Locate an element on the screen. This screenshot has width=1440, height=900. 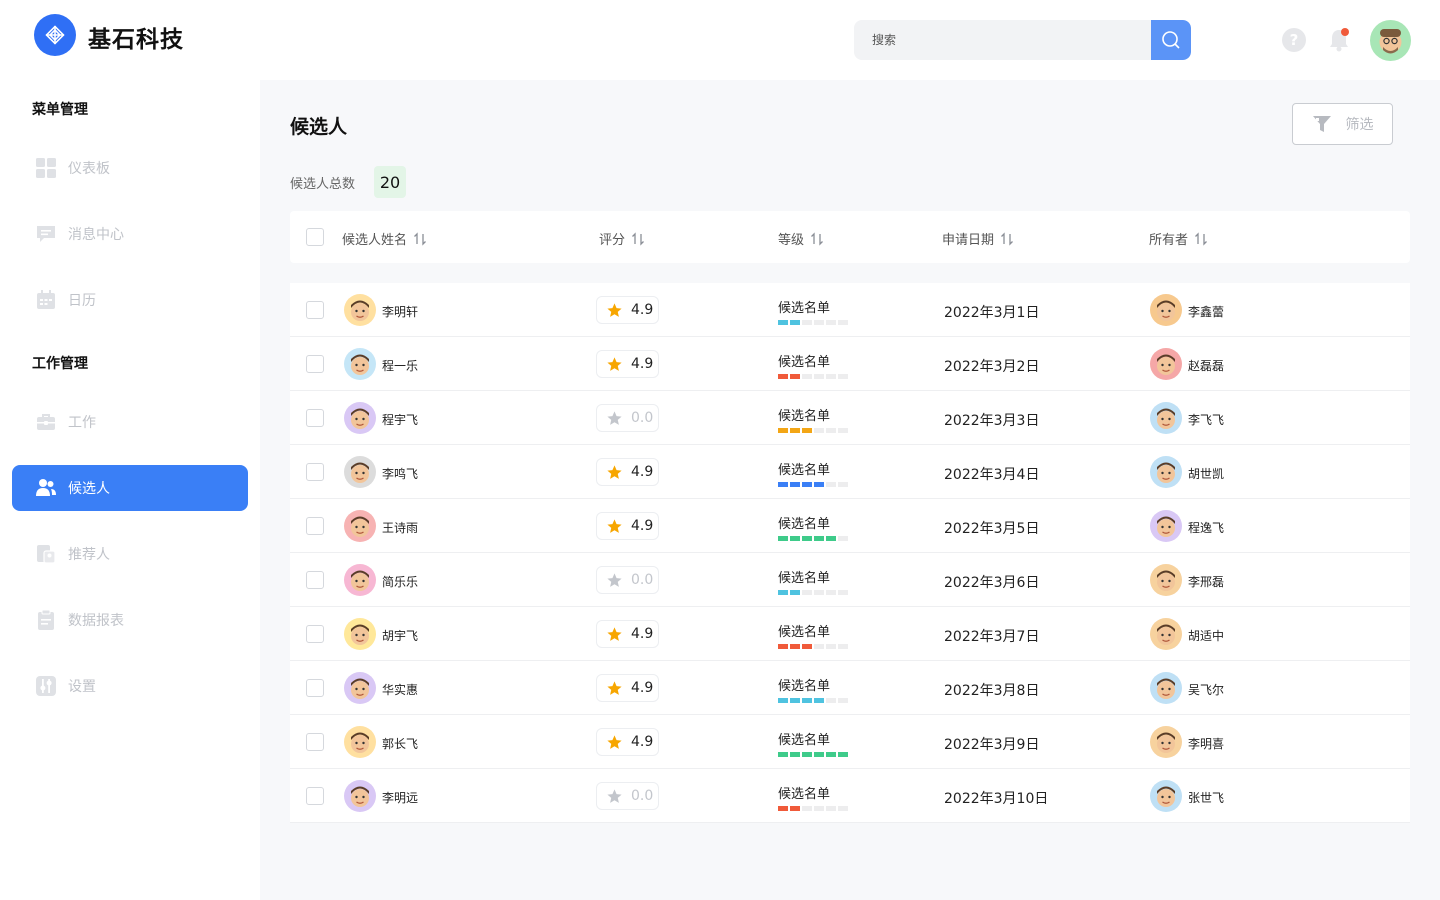
owner-name: 李明喜 is located at coordinates (1206, 743).